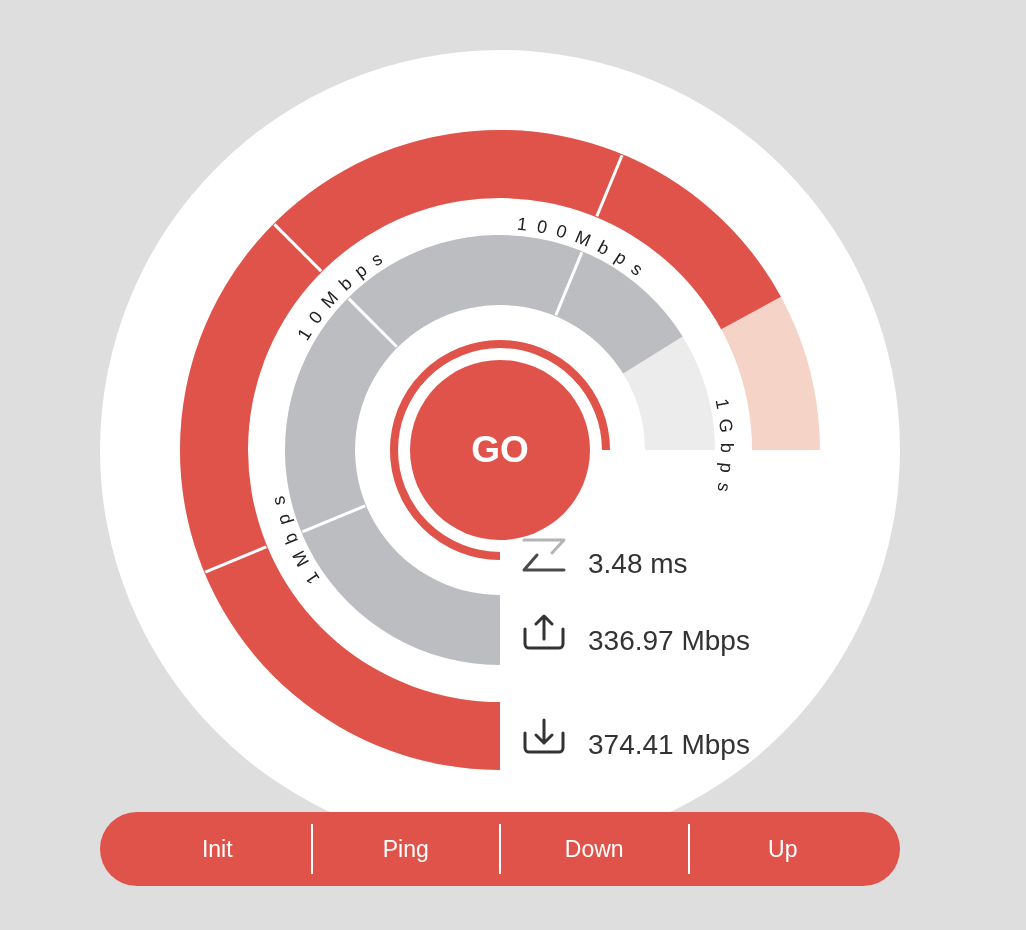  I want to click on upload-icon, so click(544, 632).